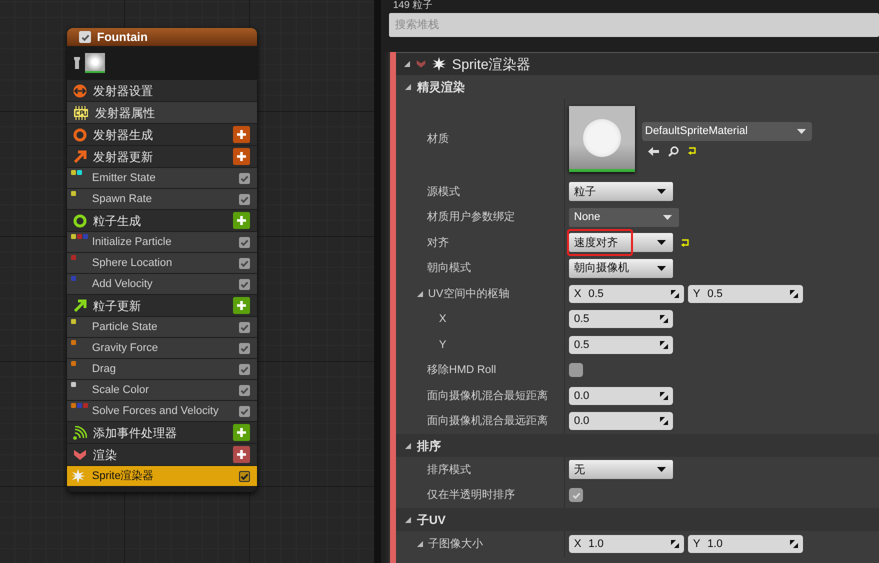 Image resolution: width=879 pixels, height=563 pixels. What do you see at coordinates (162, 369) in the screenshot?
I see `module-row: Drag` at bounding box center [162, 369].